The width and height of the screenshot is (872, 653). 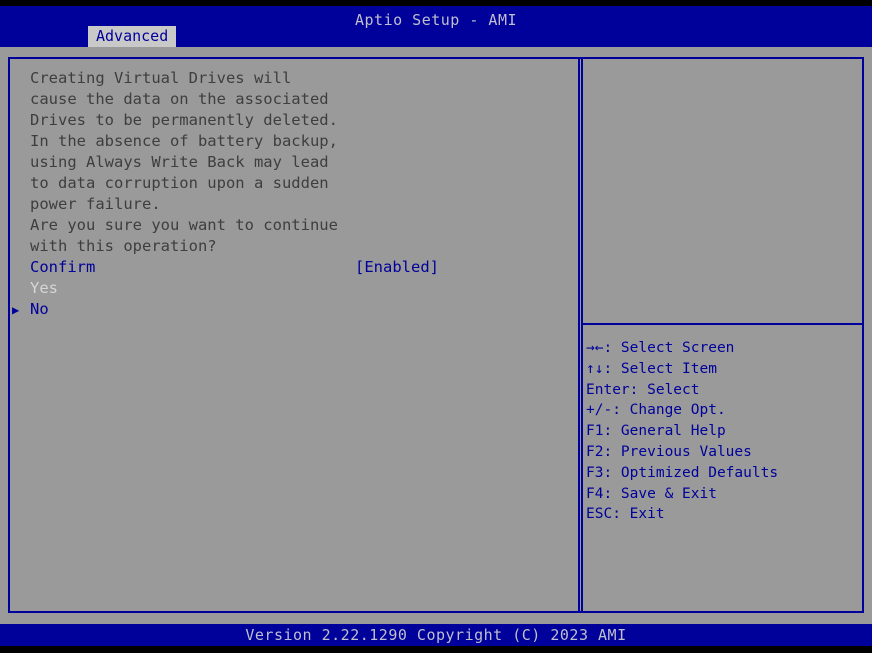 What do you see at coordinates (651, 493) in the screenshot?
I see `help-item: F4: Save & Exit` at bounding box center [651, 493].